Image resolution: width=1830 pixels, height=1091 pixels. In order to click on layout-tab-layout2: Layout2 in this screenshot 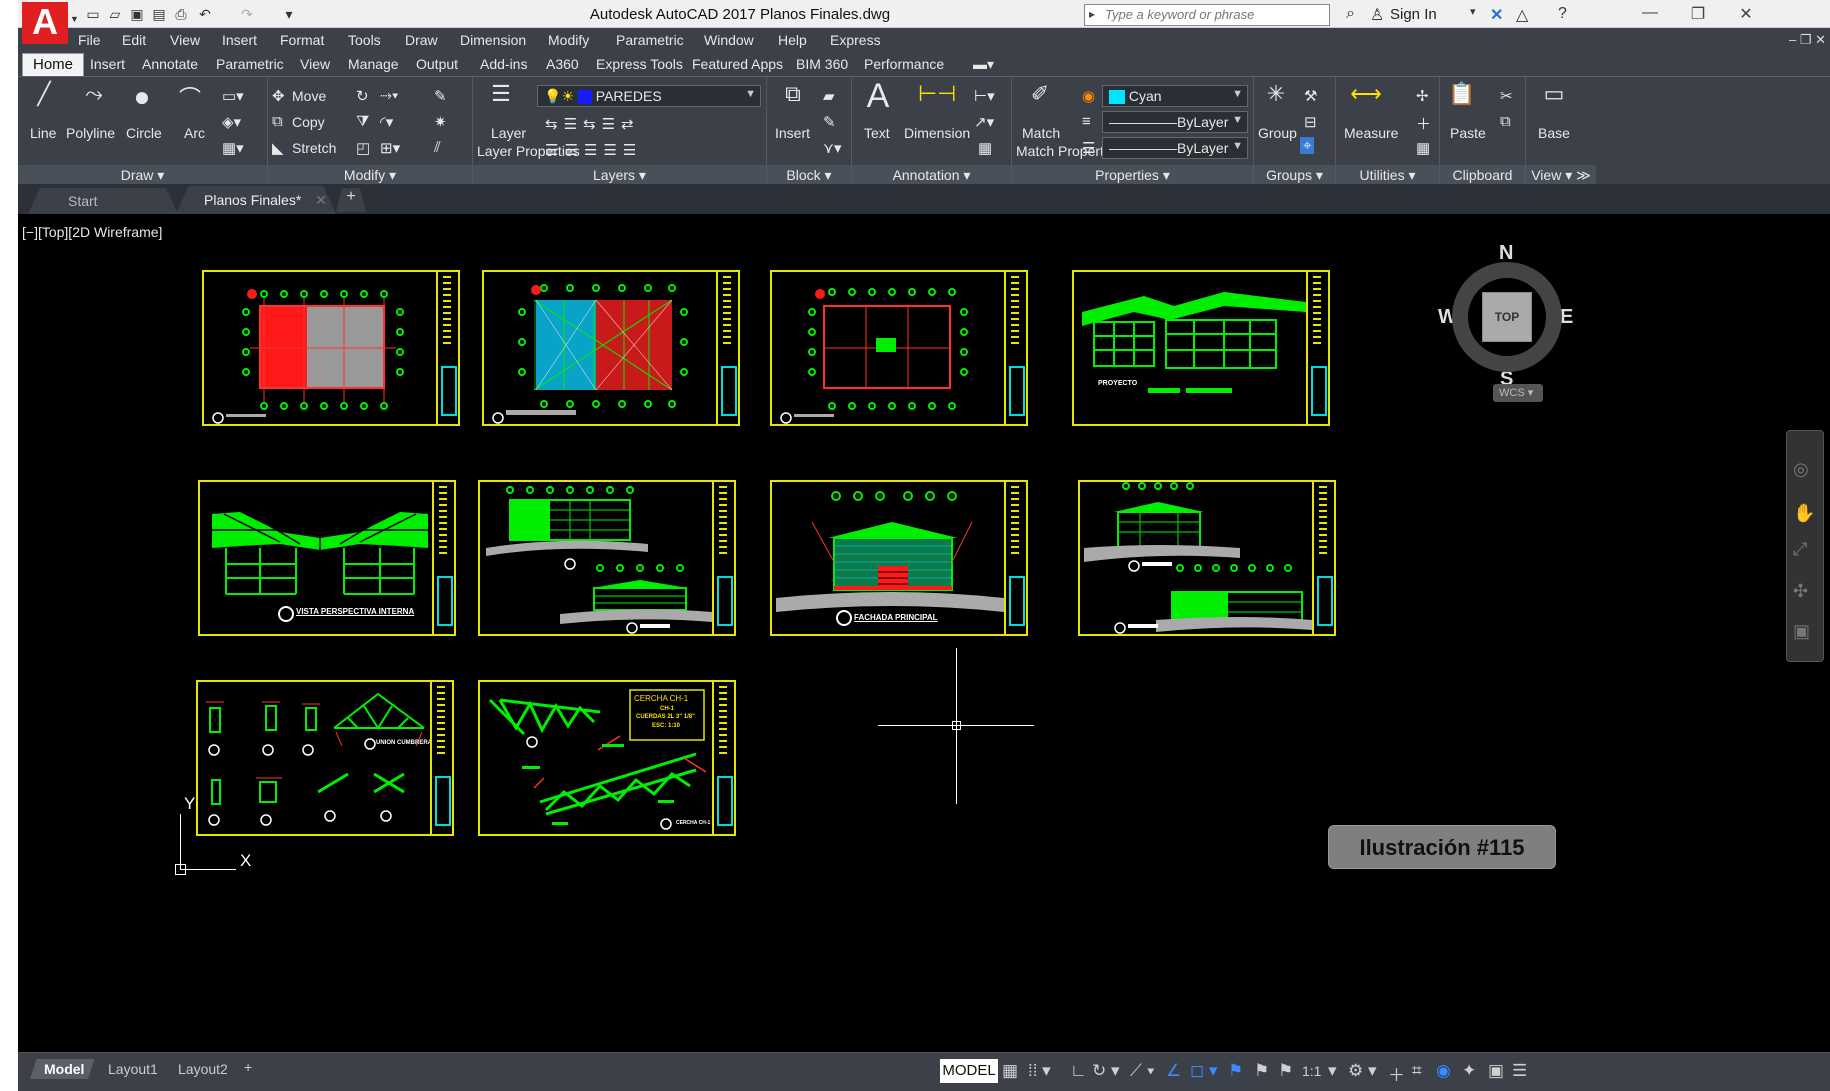, I will do `click(201, 1069)`.